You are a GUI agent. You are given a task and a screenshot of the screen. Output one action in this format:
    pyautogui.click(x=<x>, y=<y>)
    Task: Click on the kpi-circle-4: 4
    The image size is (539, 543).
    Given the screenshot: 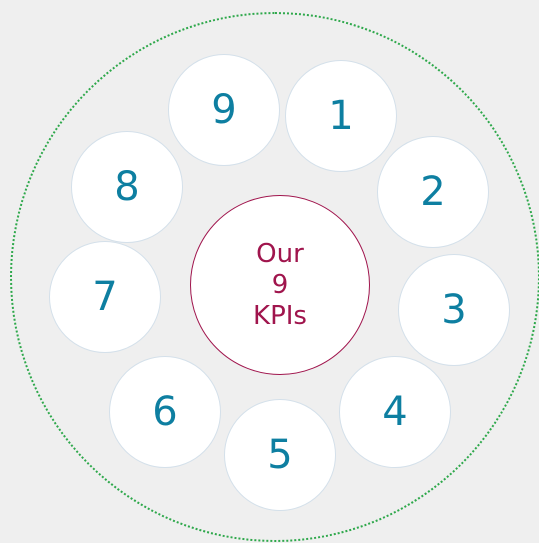 What is the action you would take?
    pyautogui.click(x=395, y=412)
    